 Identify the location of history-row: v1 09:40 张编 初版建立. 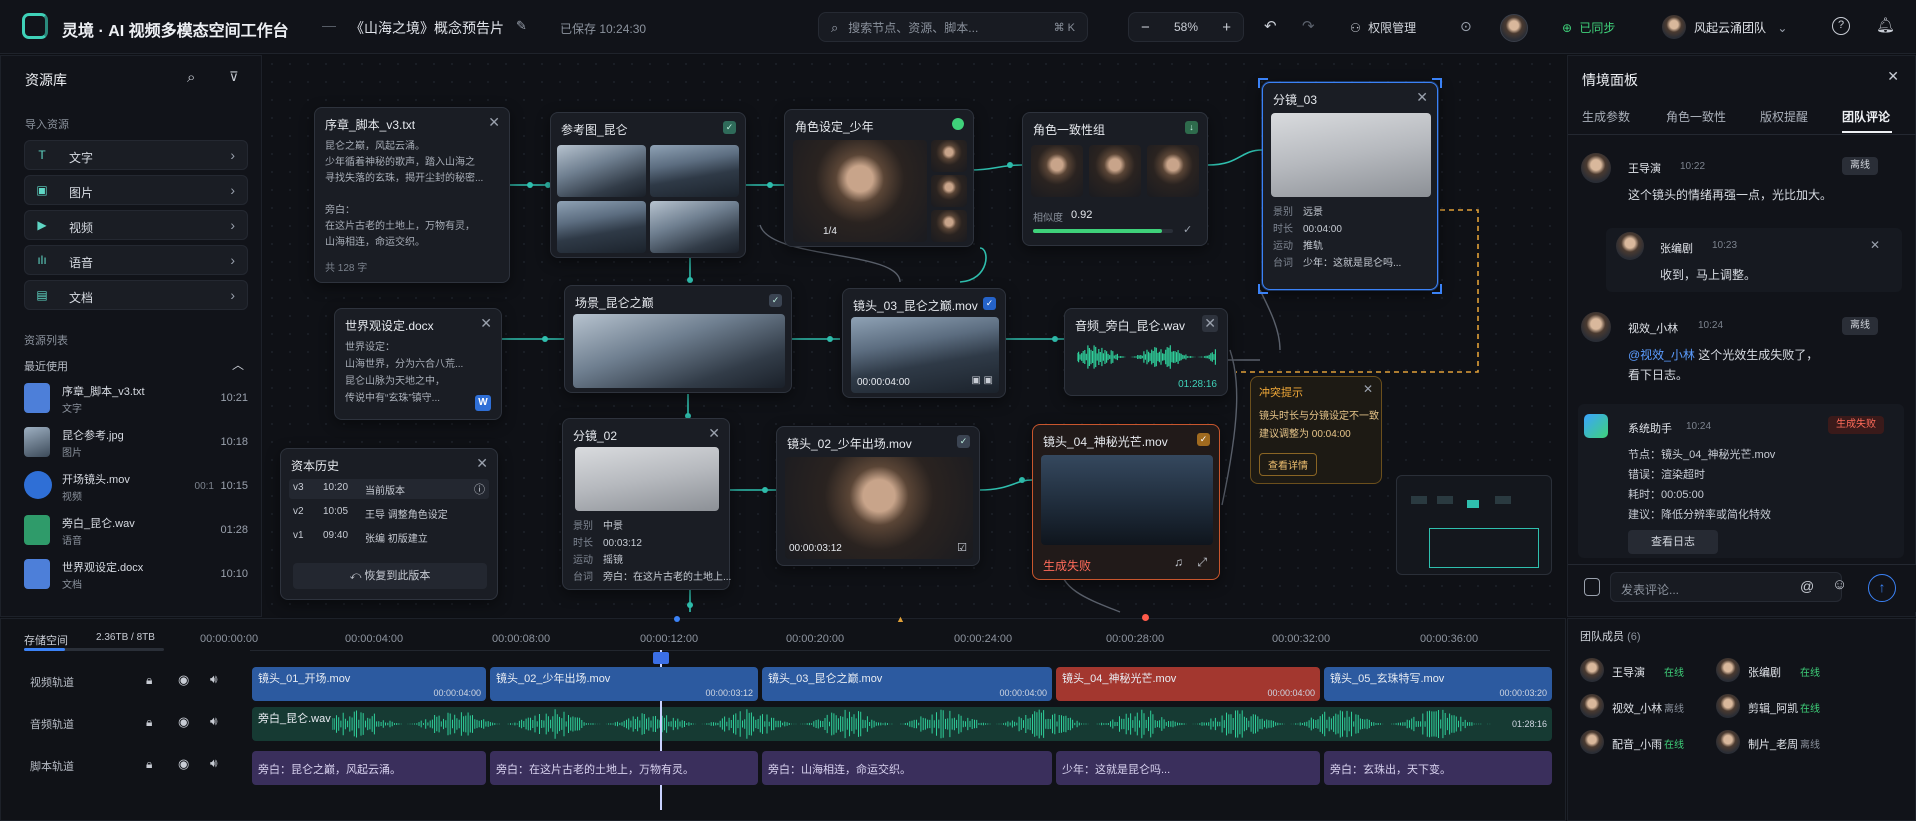
(389, 537).